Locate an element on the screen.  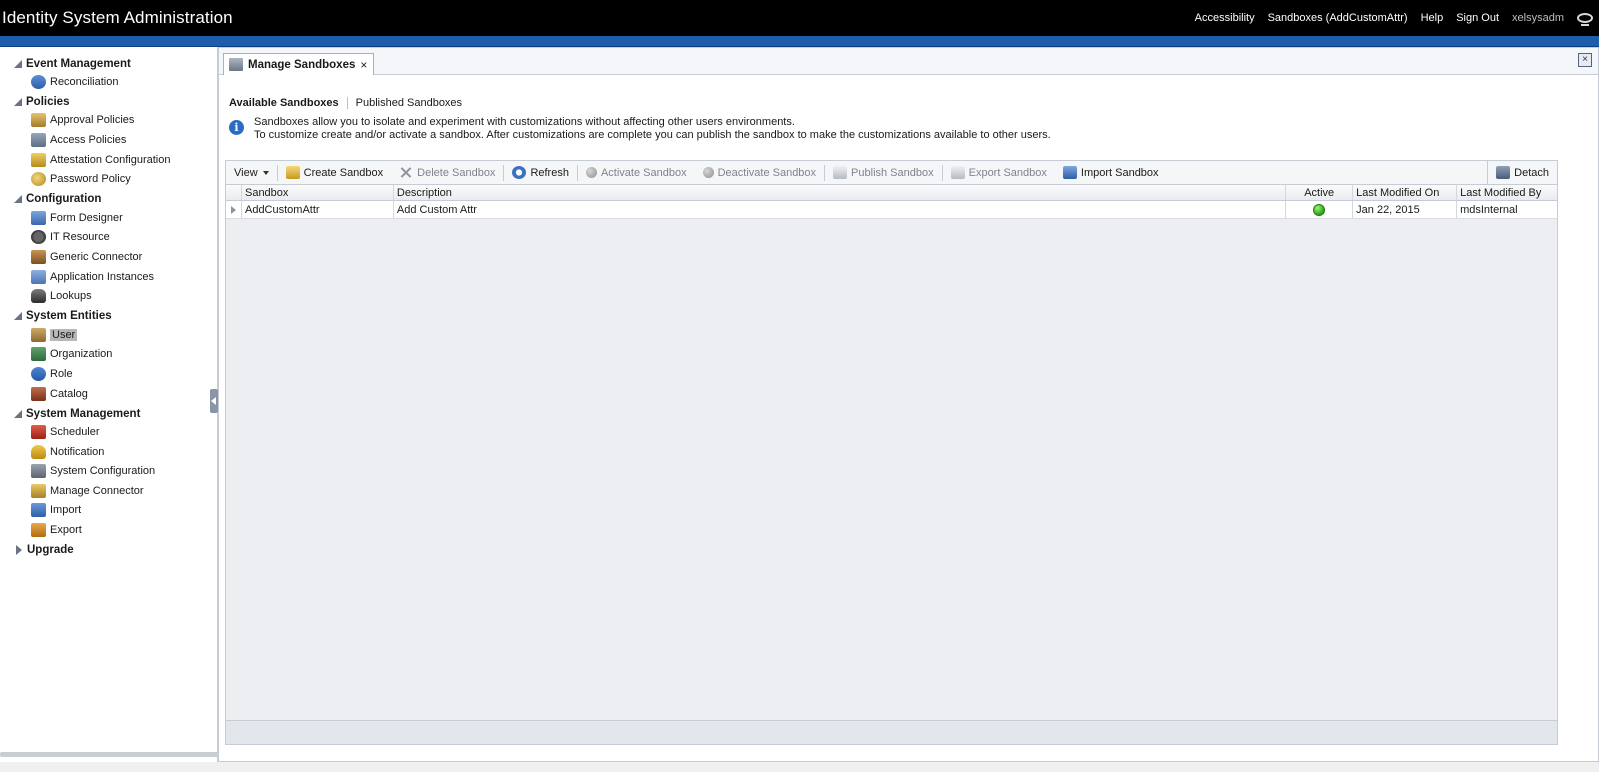
export-icon is located at coordinates (957, 172).